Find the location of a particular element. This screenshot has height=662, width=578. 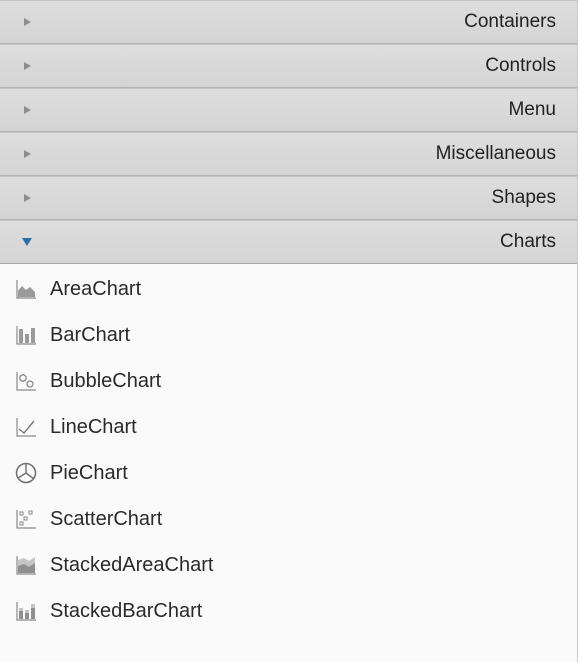

list-item-bubble-chart: BubbleChart is located at coordinates (289, 381).